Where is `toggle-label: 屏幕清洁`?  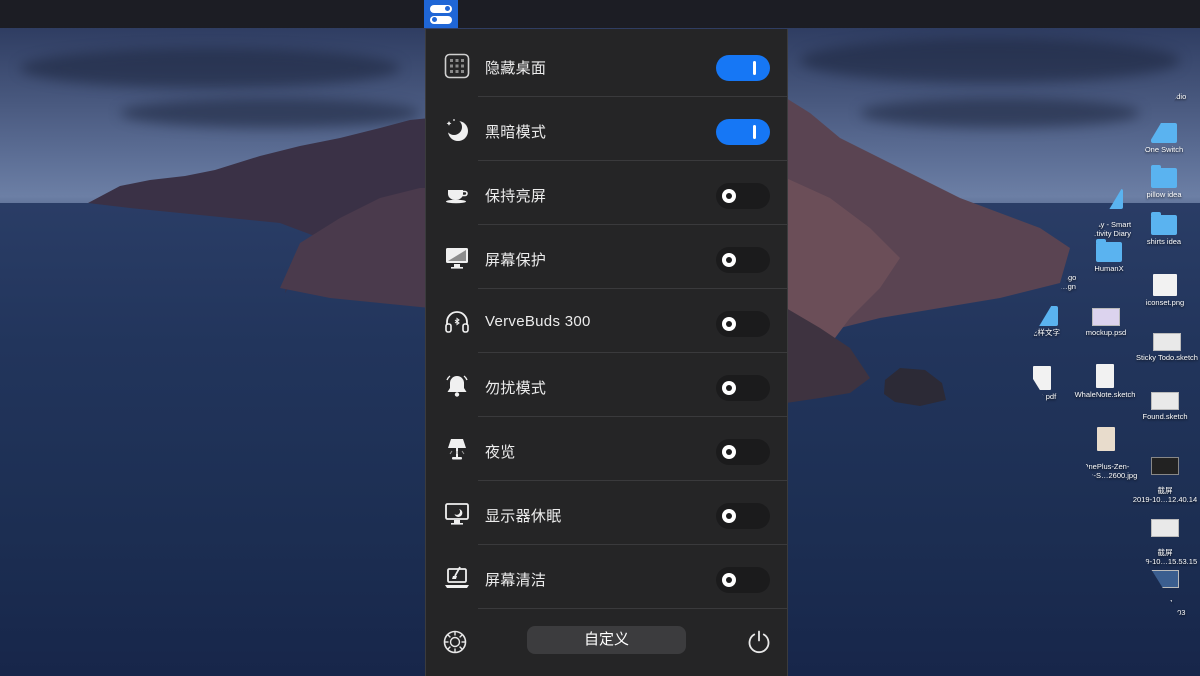
toggle-label: 屏幕清洁 is located at coordinates (516, 580).